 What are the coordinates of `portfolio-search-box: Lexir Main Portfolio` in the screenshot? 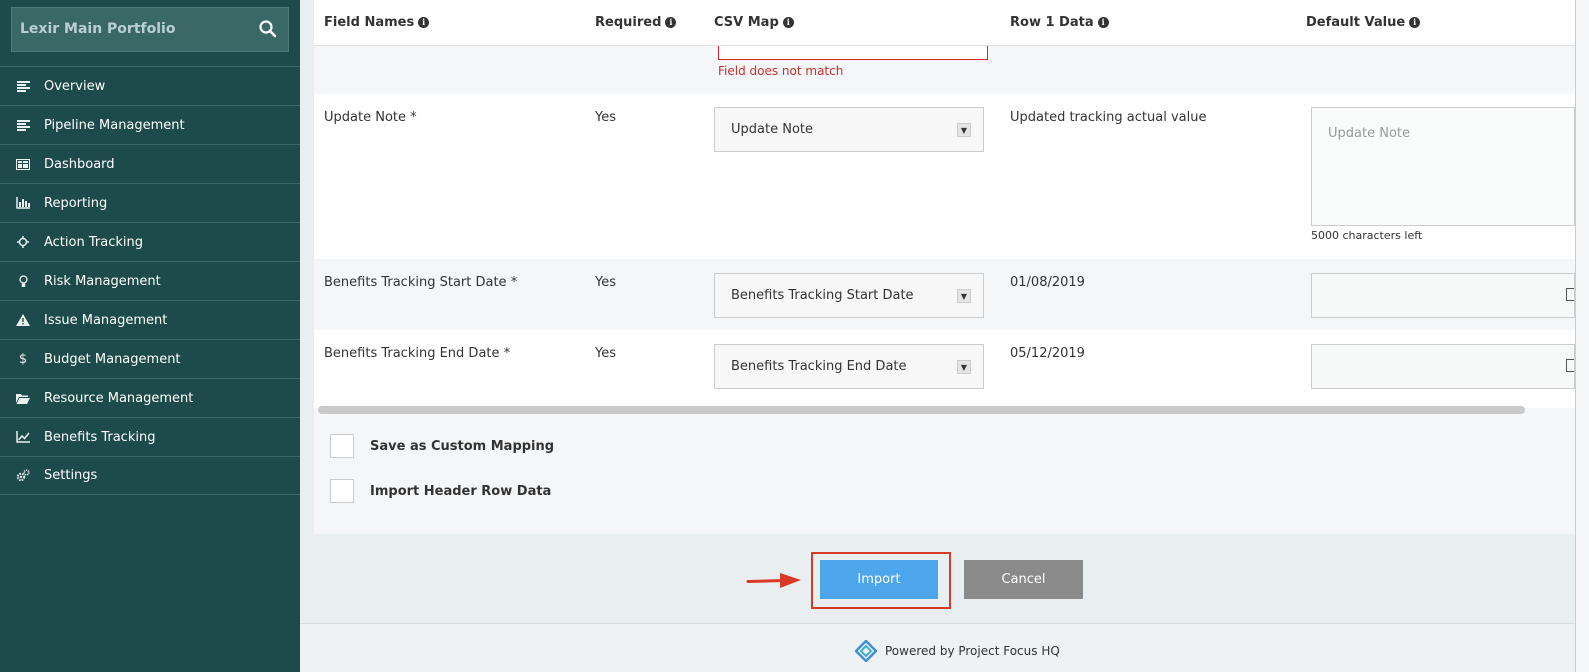 It's located at (150, 29).